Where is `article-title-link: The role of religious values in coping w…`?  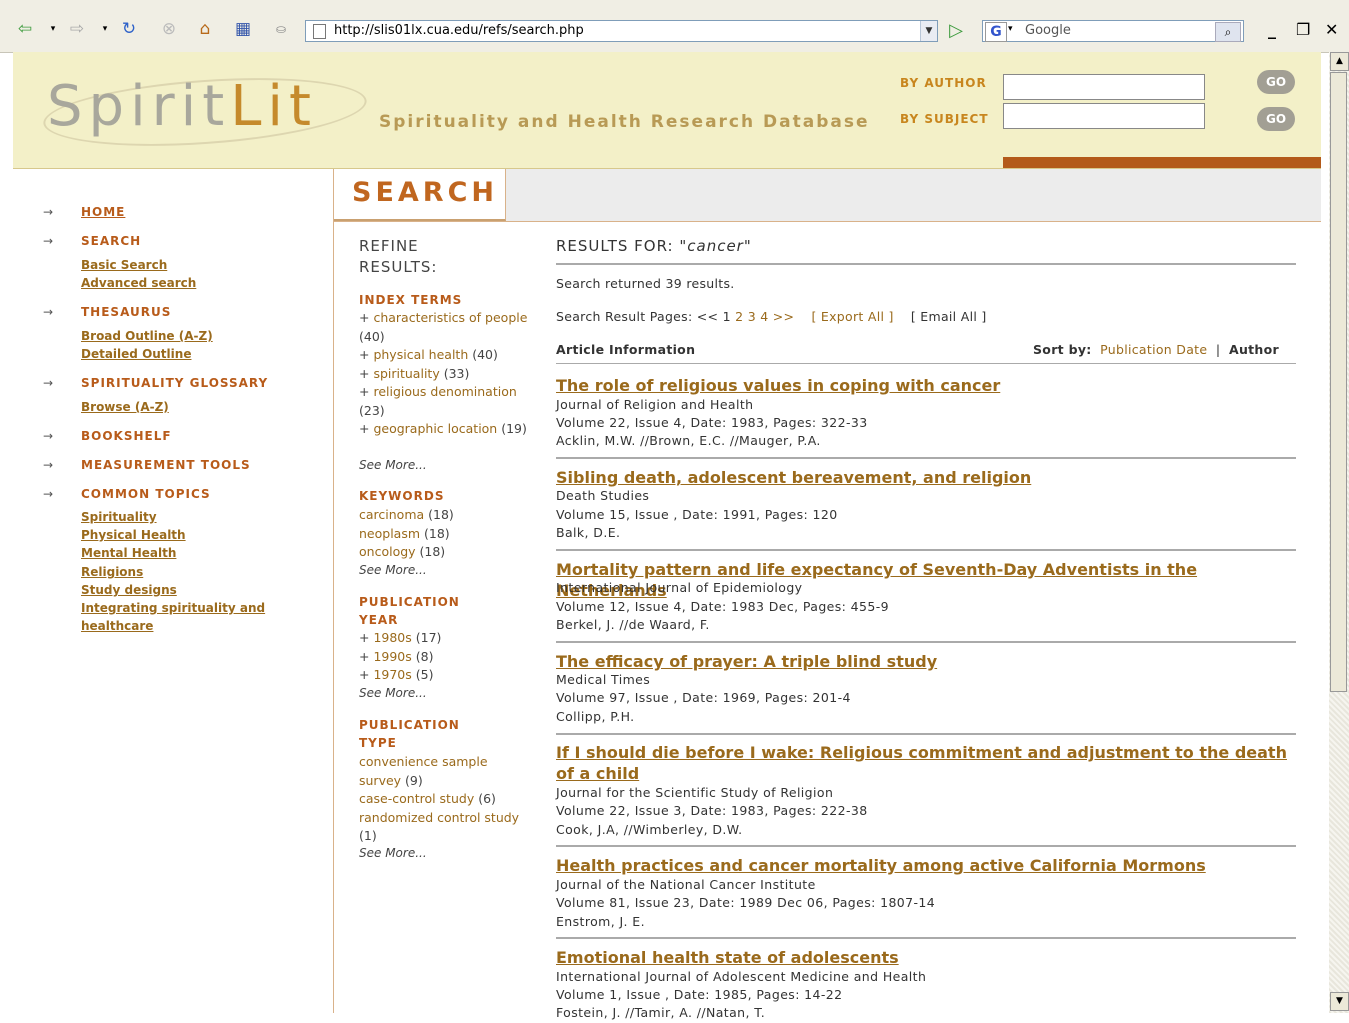
article-title-link: The role of religious values in coping w… is located at coordinates (926, 385).